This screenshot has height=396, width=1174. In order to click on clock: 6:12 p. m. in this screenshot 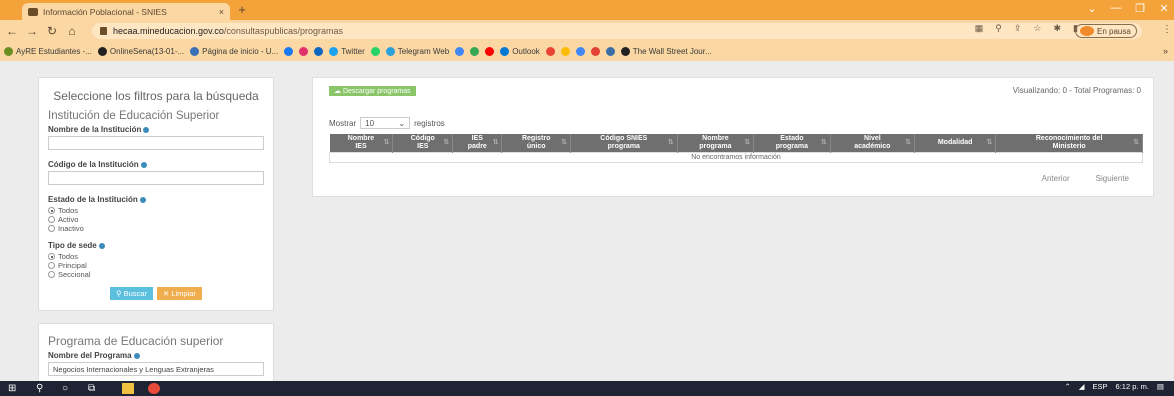, I will do `click(1132, 386)`.